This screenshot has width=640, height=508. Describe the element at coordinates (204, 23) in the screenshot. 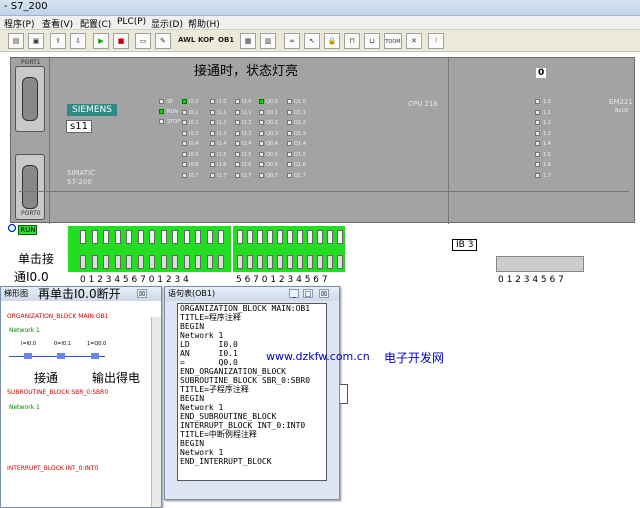

I see `menu-help: 帮助(H)` at that location.